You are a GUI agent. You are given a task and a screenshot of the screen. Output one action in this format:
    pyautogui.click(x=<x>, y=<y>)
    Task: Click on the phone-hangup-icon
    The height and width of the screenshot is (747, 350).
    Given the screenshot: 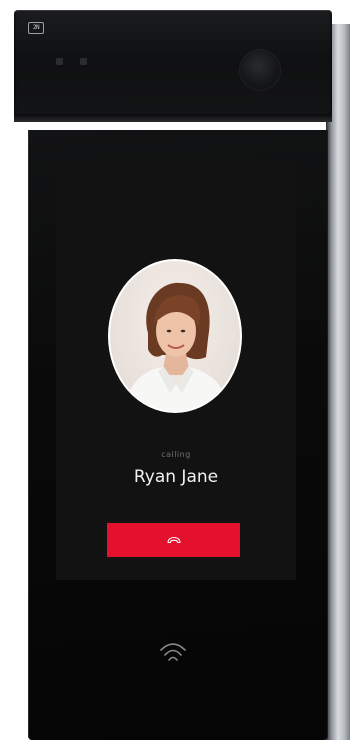 What is the action you would take?
    pyautogui.click(x=173, y=540)
    